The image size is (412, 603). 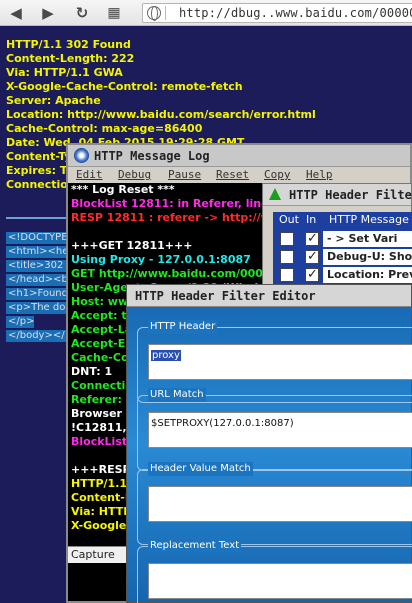 I want to click on globe-icon, so click(x=154, y=13).